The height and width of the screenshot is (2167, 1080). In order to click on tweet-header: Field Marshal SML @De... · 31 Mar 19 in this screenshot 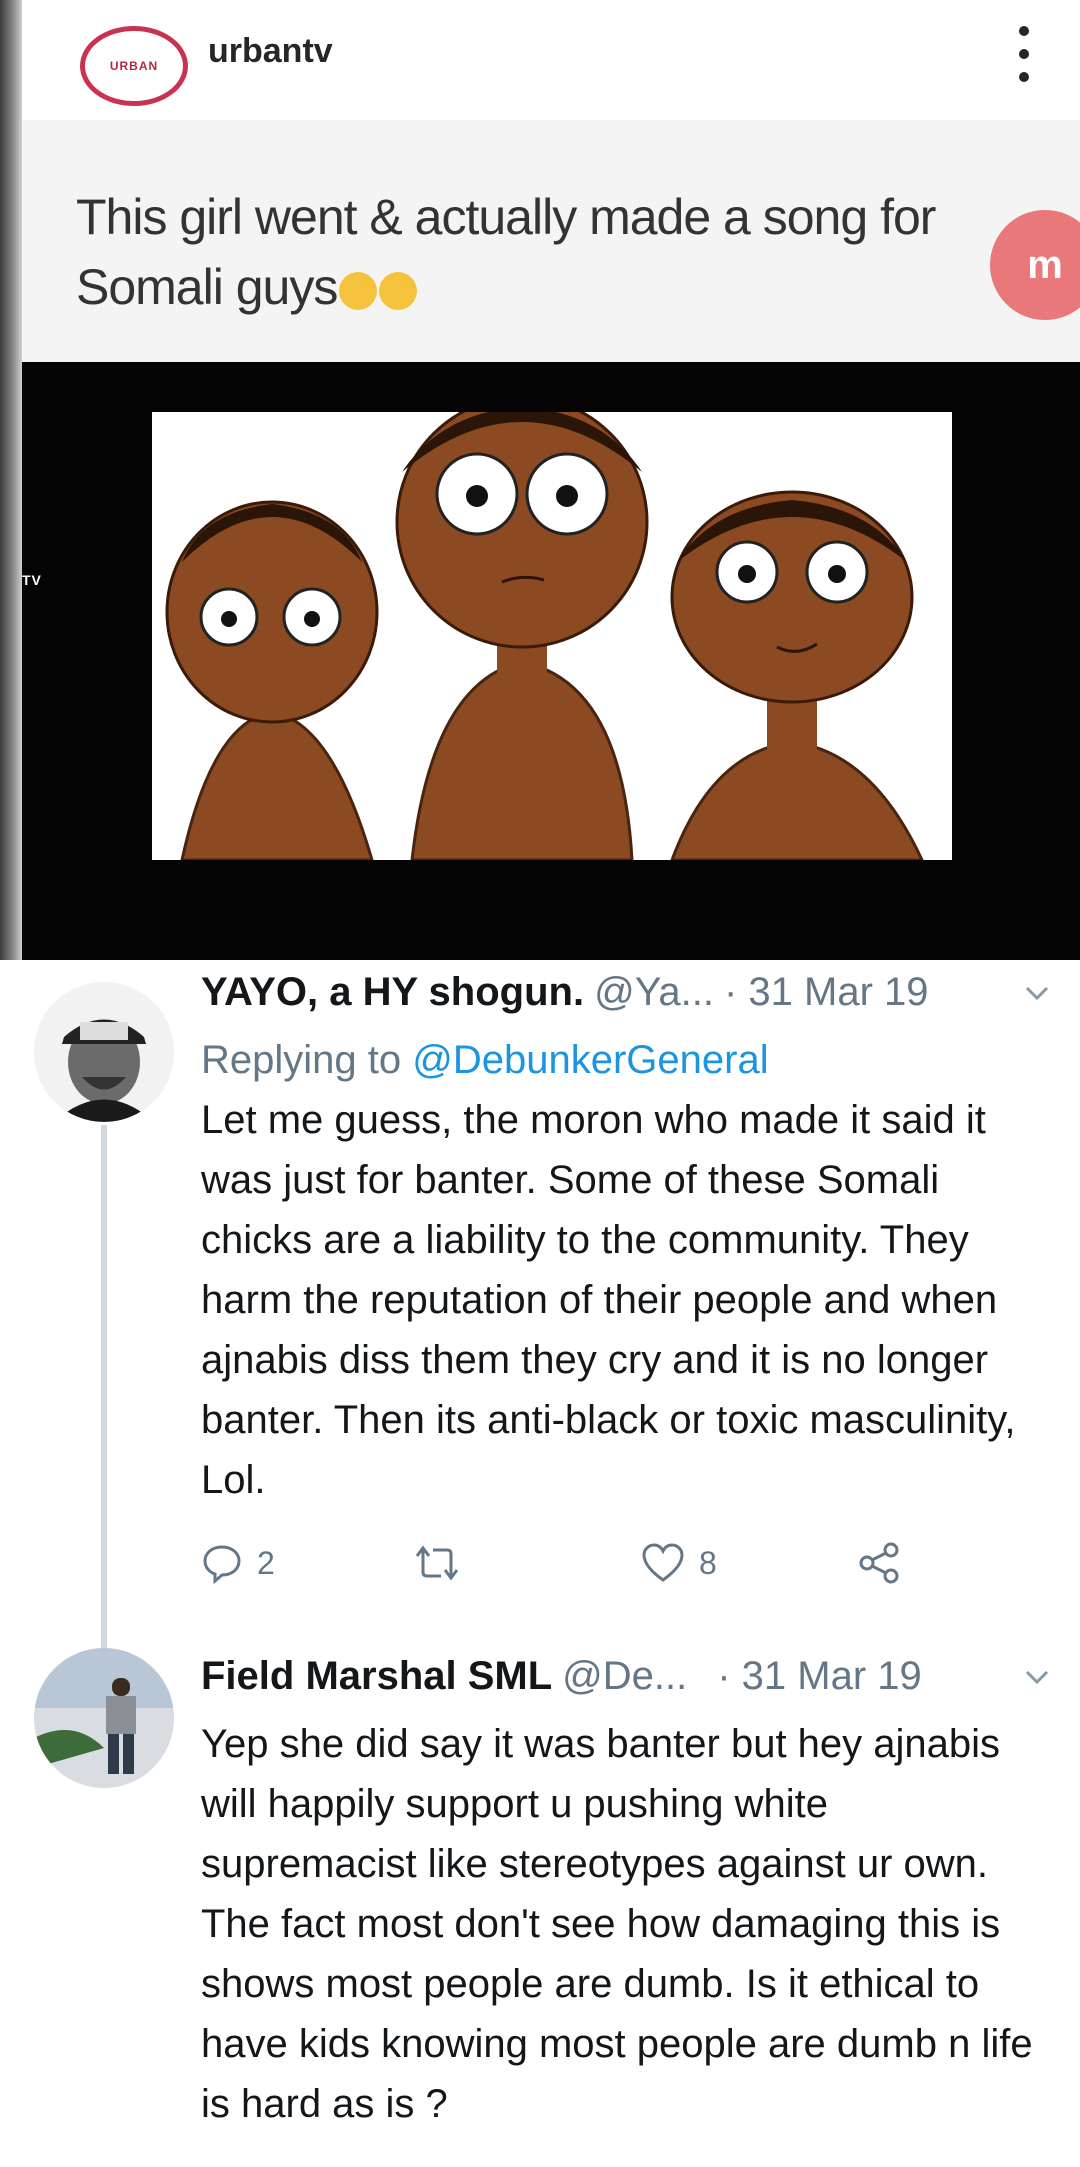, I will do `click(626, 1684)`.